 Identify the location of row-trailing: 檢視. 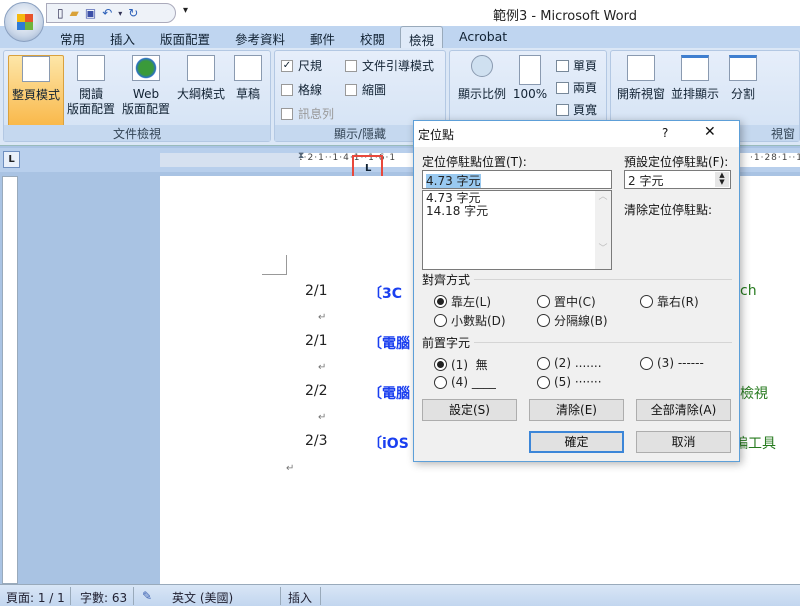
(754, 394).